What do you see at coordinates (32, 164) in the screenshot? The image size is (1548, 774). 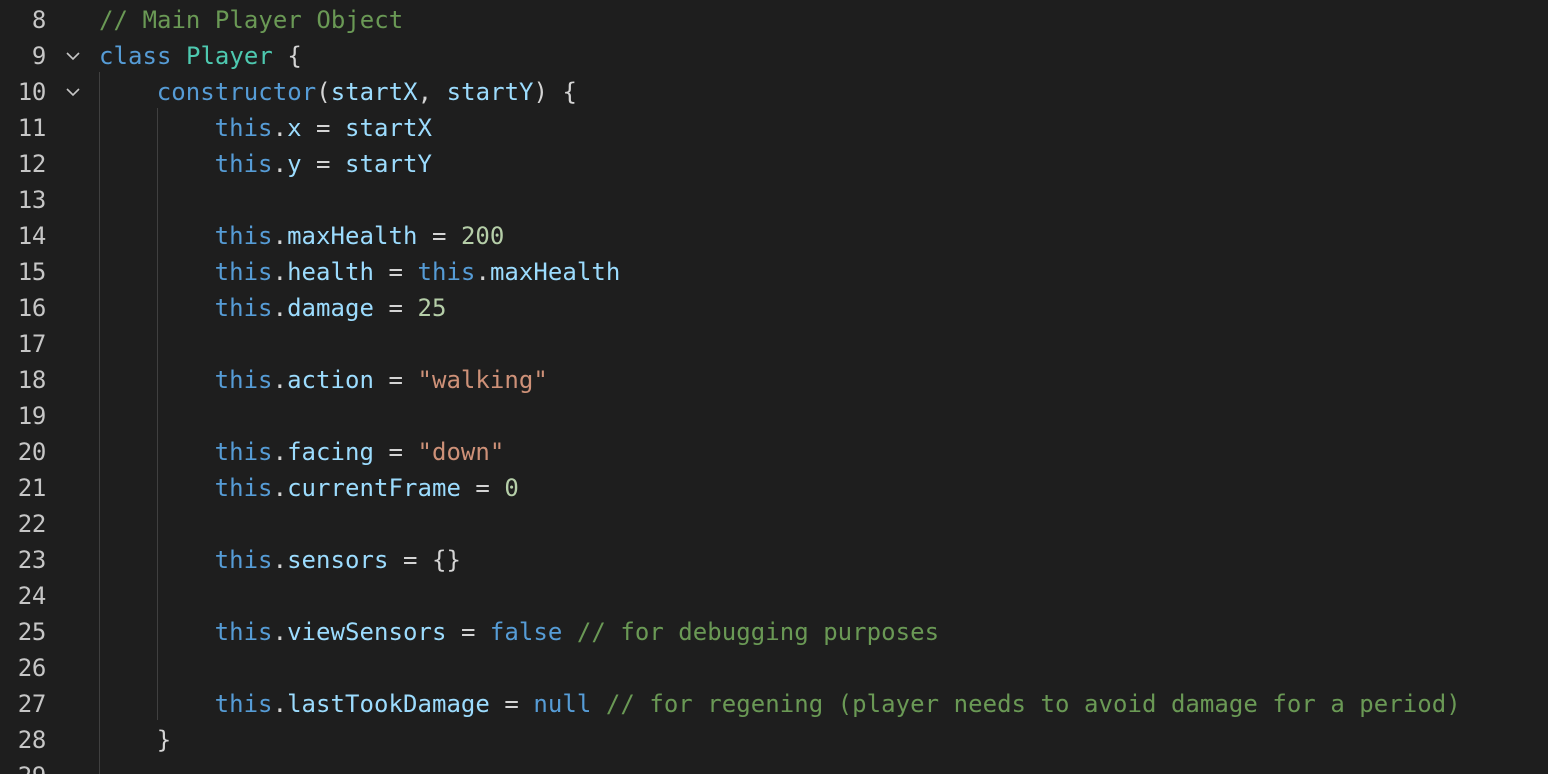 I see `line-number: 12` at bounding box center [32, 164].